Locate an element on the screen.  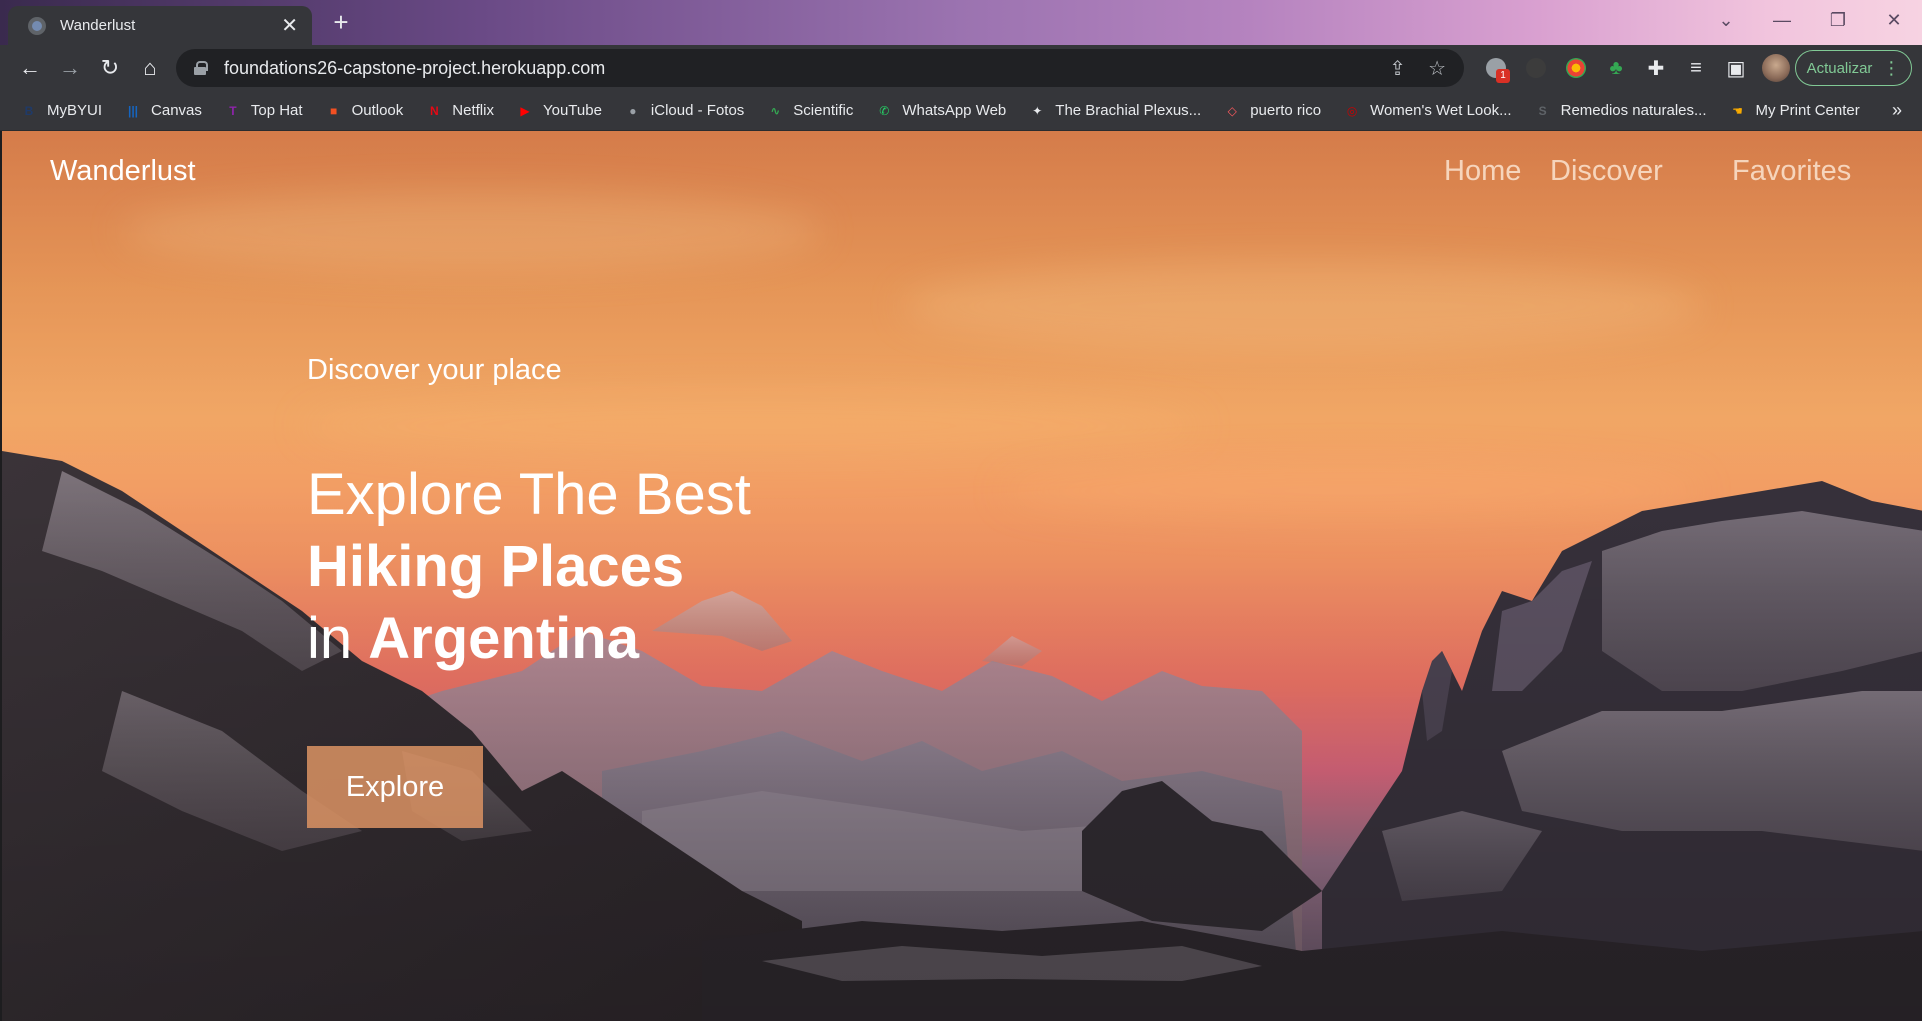
back-button: ← is located at coordinates (30, 68).